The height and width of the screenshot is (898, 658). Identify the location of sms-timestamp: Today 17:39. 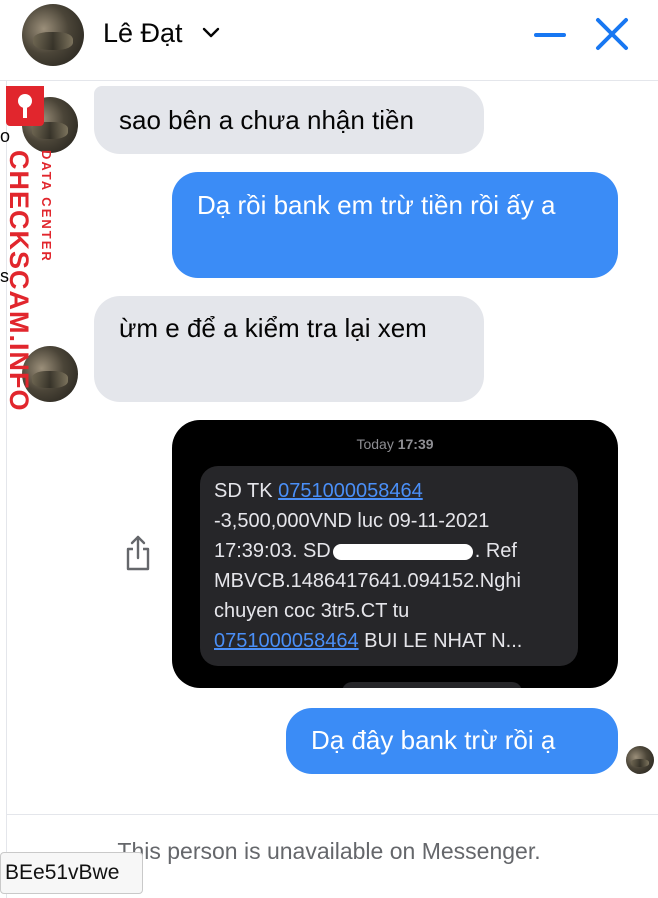
(395, 444).